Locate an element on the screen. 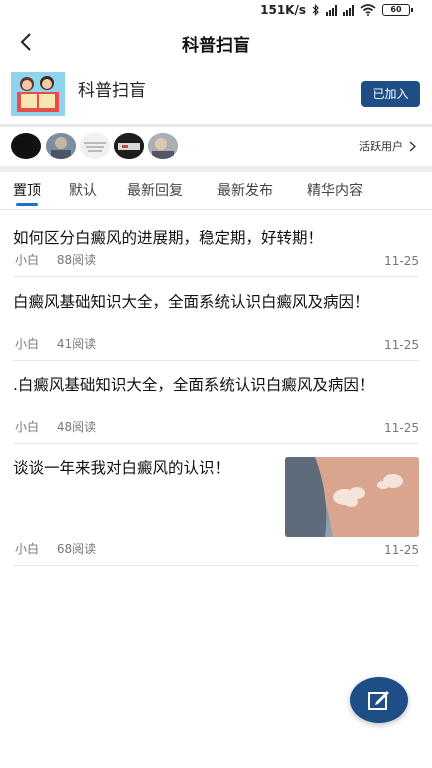  tab-bar: 置顶 默认 最新回复 最新发布 精华内容 is located at coordinates (216, 191).